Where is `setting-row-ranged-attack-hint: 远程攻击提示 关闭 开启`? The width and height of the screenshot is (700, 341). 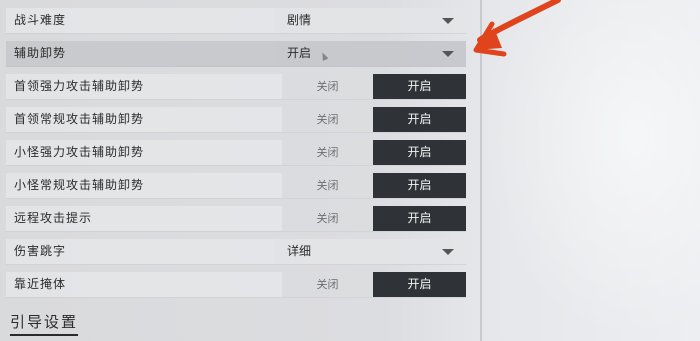 setting-row-ranged-attack-hint: 远程攻击提示 关闭 开启 is located at coordinates (236, 219).